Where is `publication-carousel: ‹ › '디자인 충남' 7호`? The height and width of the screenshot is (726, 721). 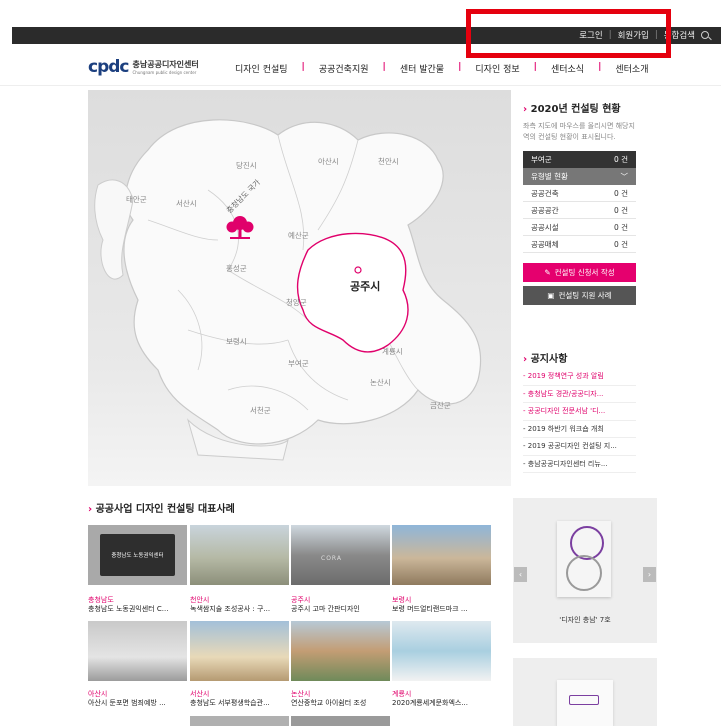 publication-carousel: ‹ › '디자인 충남' 7호 is located at coordinates (585, 570).